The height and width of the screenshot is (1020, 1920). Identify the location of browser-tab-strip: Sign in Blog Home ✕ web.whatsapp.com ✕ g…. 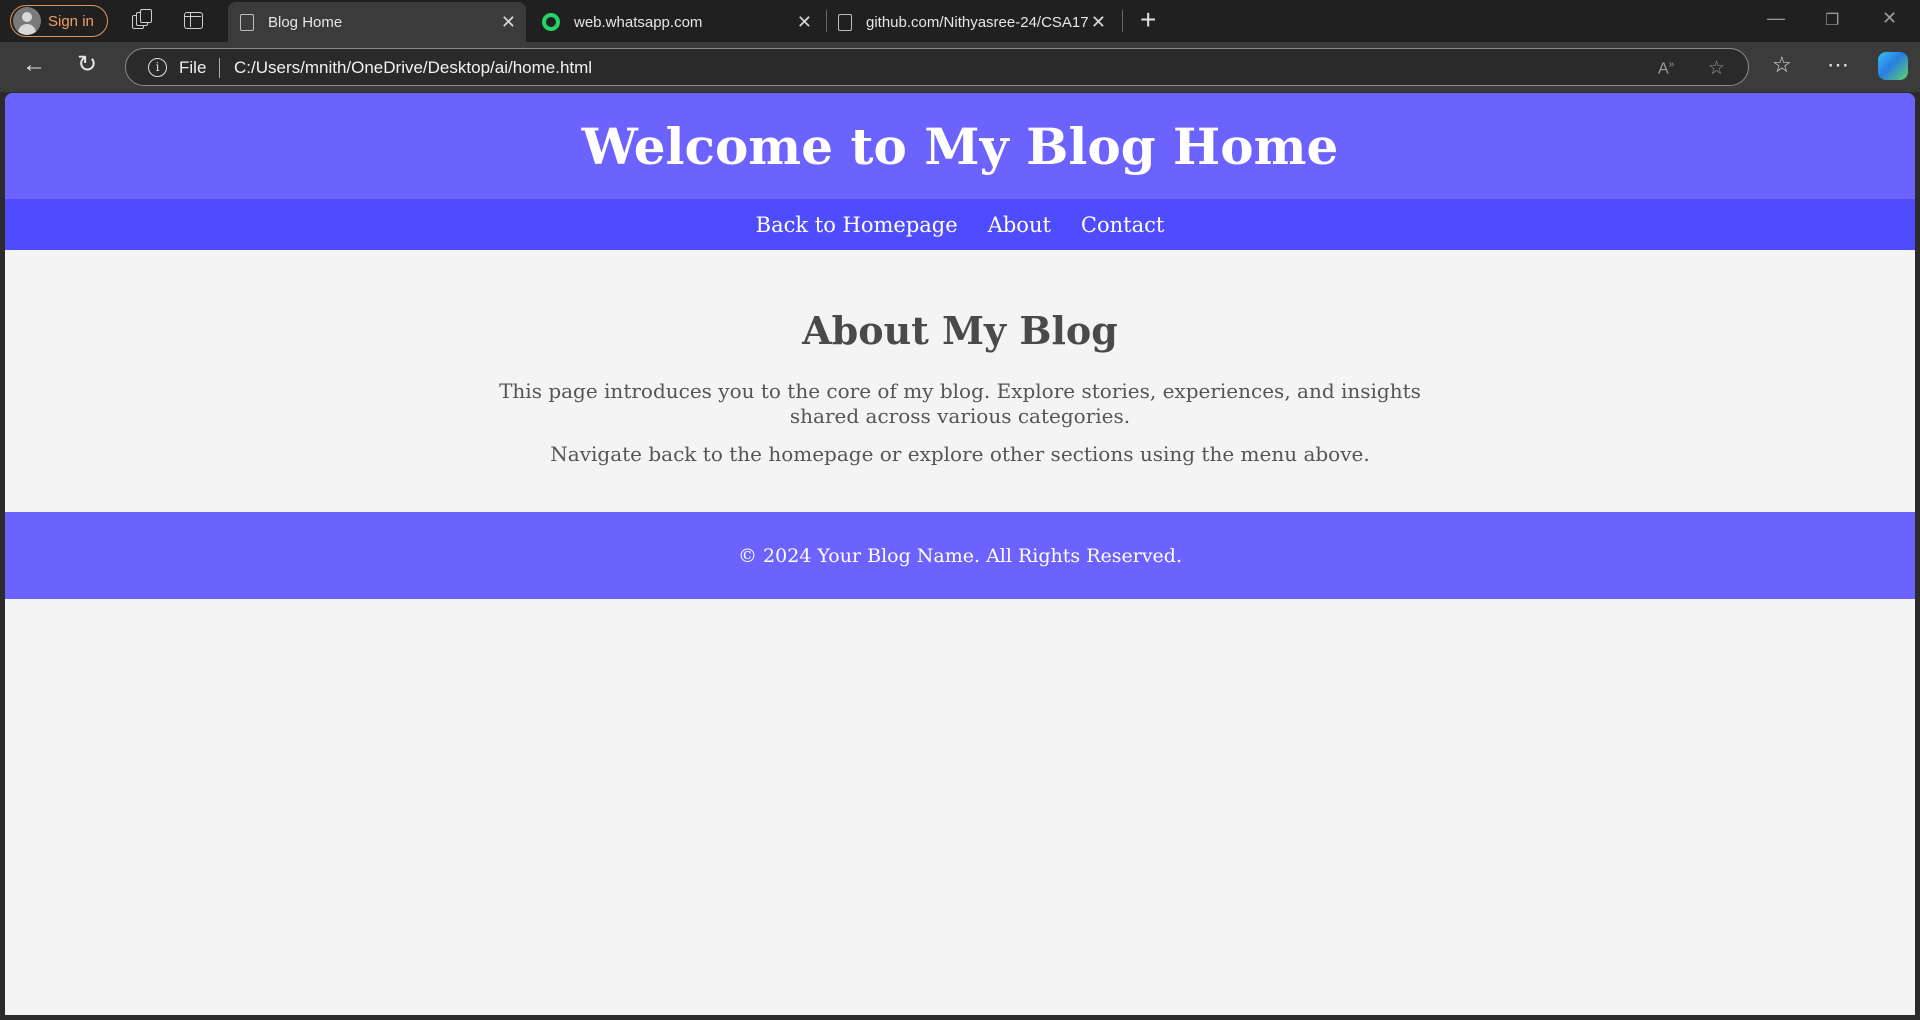
(960, 21).